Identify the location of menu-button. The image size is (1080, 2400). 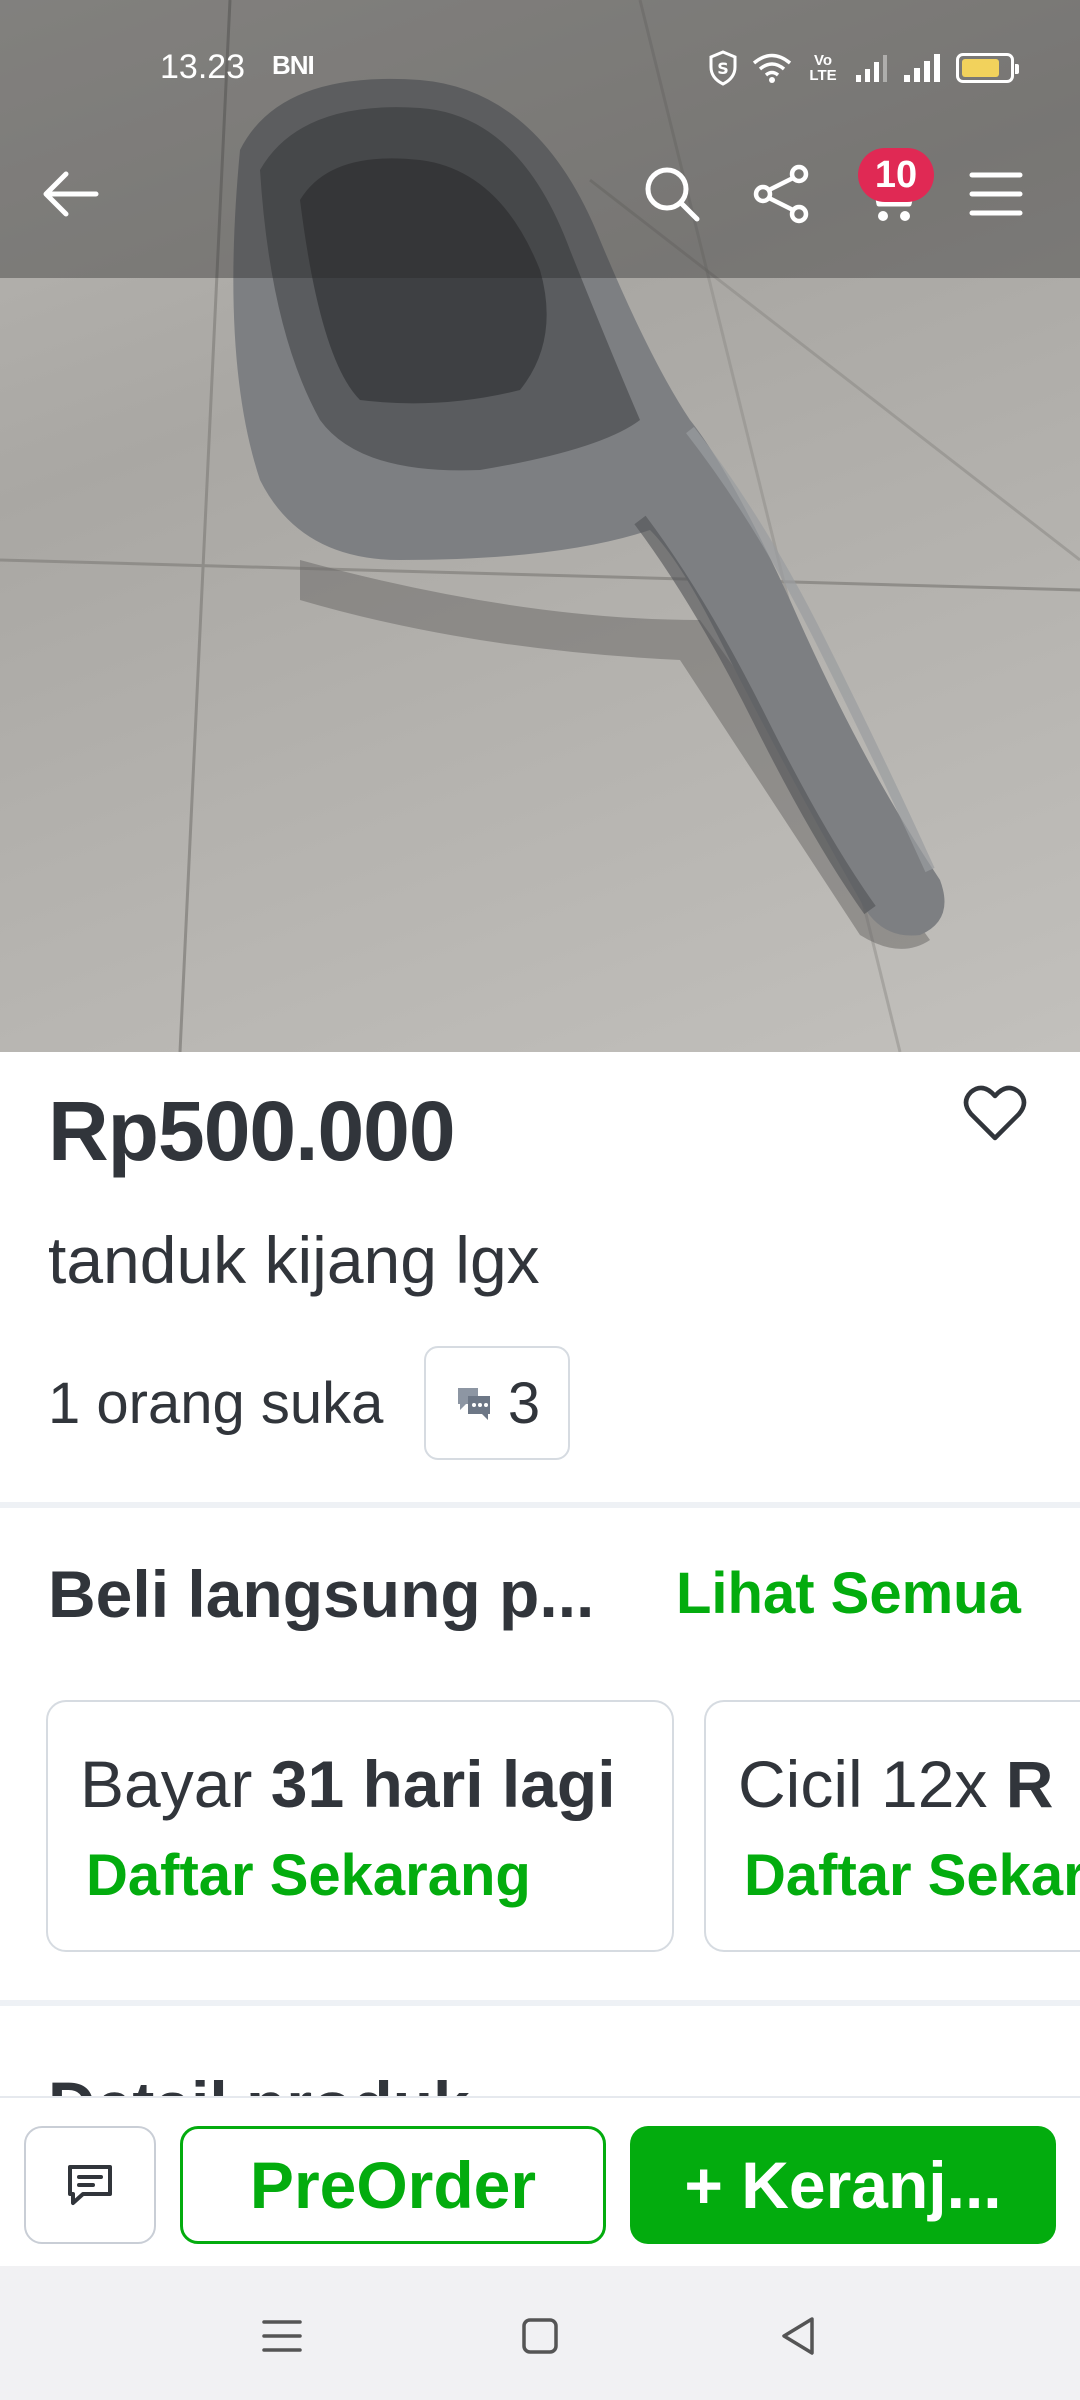
(996, 194).